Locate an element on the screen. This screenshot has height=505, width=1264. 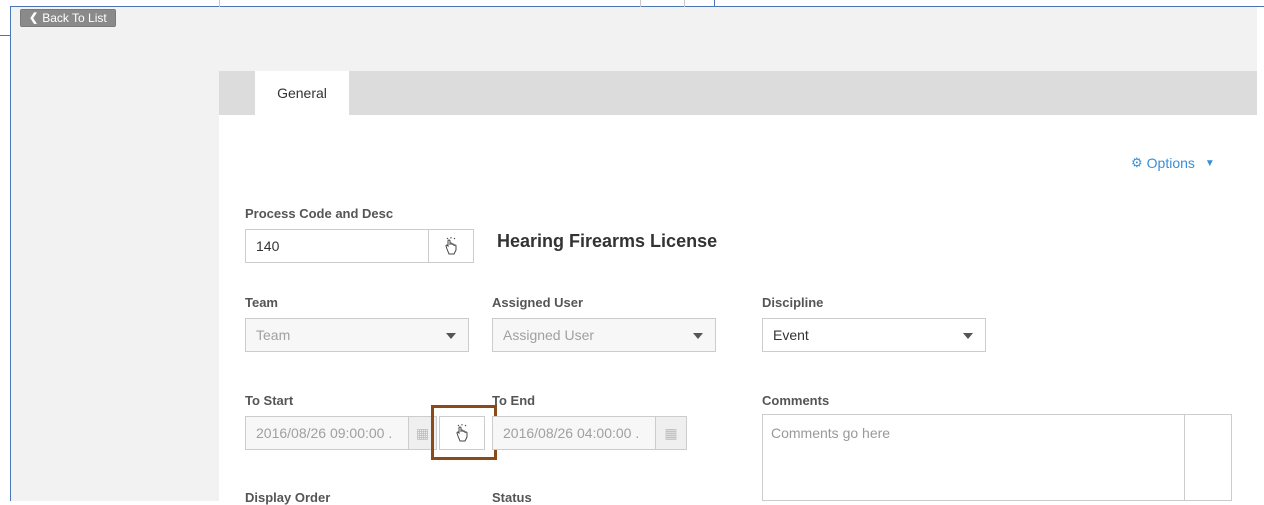
discipline-value: Event is located at coordinates (791, 335).